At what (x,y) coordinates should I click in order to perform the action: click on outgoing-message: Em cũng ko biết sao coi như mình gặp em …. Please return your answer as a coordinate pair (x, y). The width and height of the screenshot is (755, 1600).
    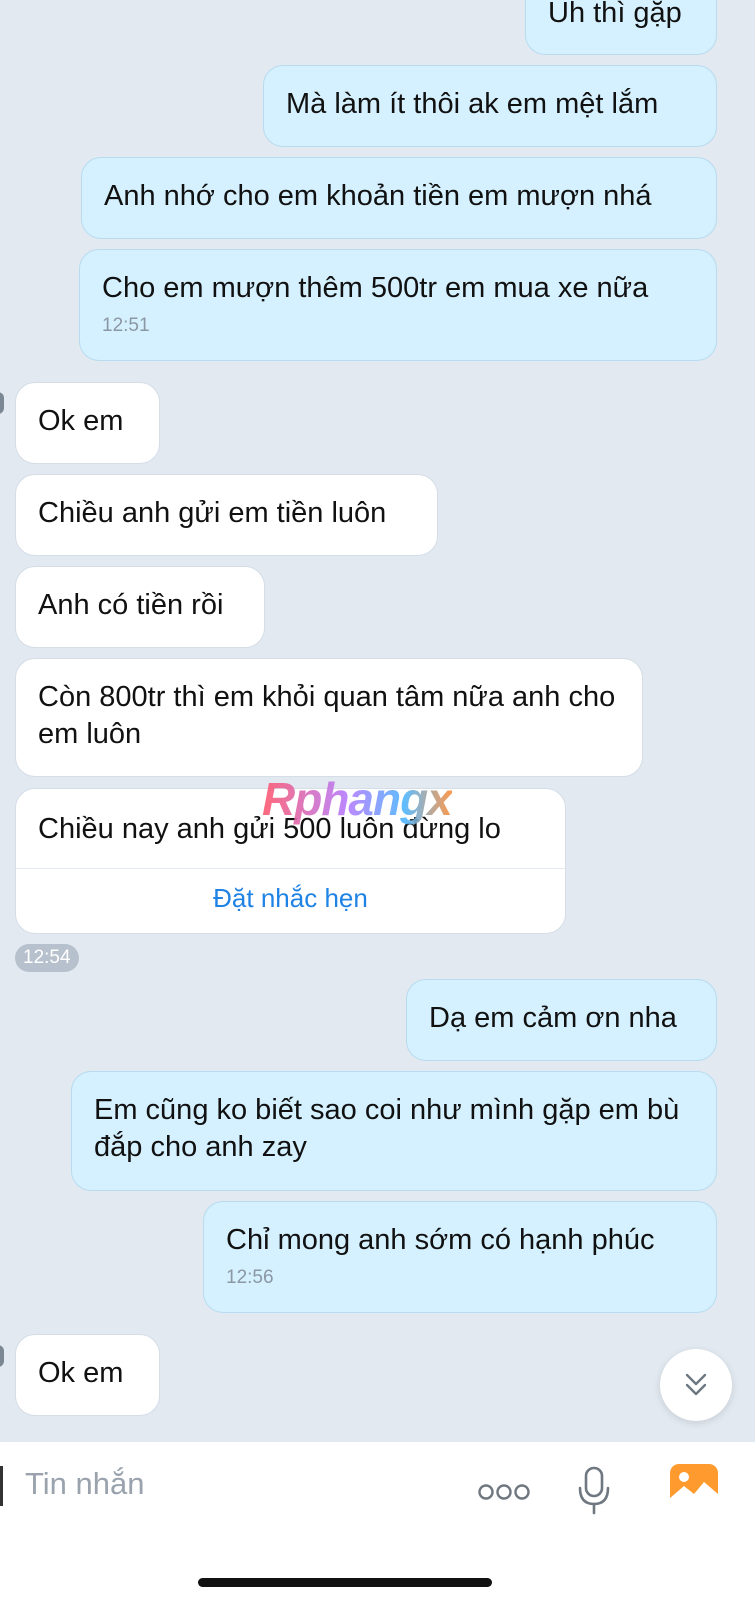
    Looking at the image, I should click on (394, 1131).